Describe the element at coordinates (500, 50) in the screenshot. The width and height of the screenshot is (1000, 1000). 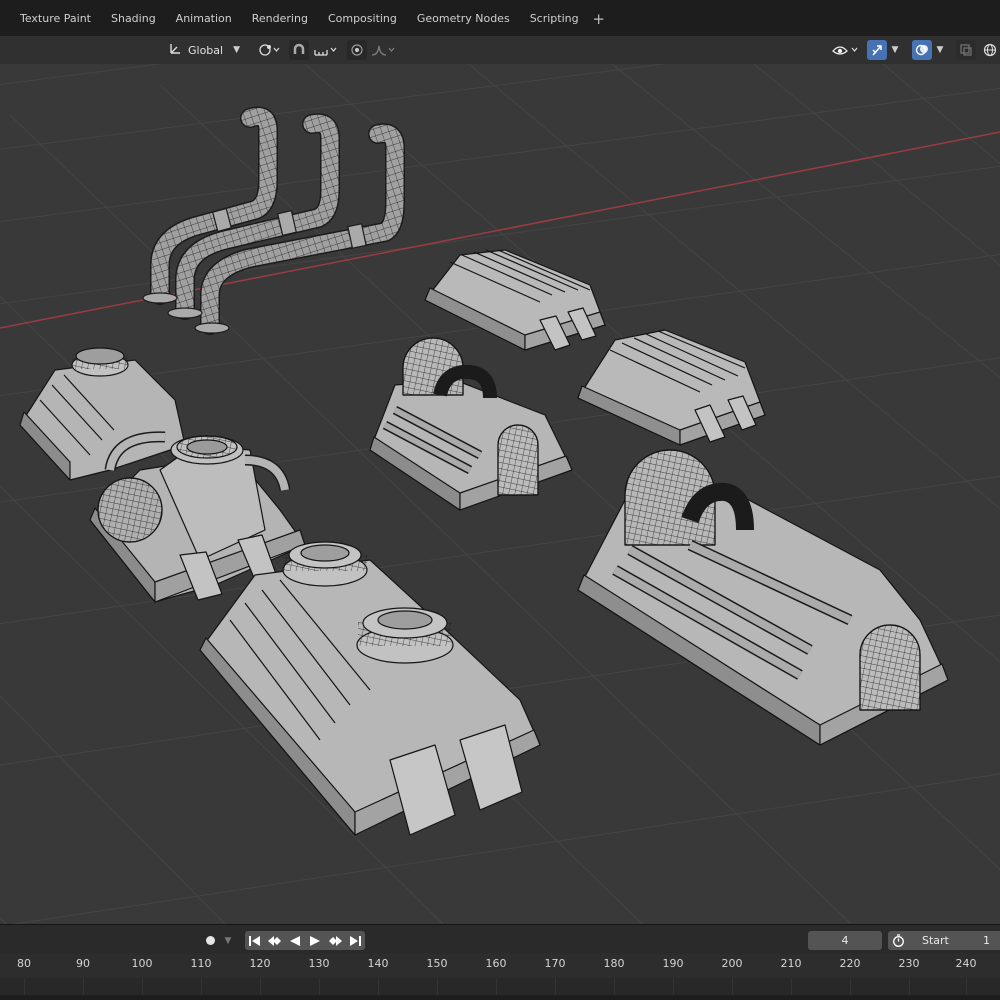
I see `viewport-header: Global ▼ ▼ ▼` at that location.